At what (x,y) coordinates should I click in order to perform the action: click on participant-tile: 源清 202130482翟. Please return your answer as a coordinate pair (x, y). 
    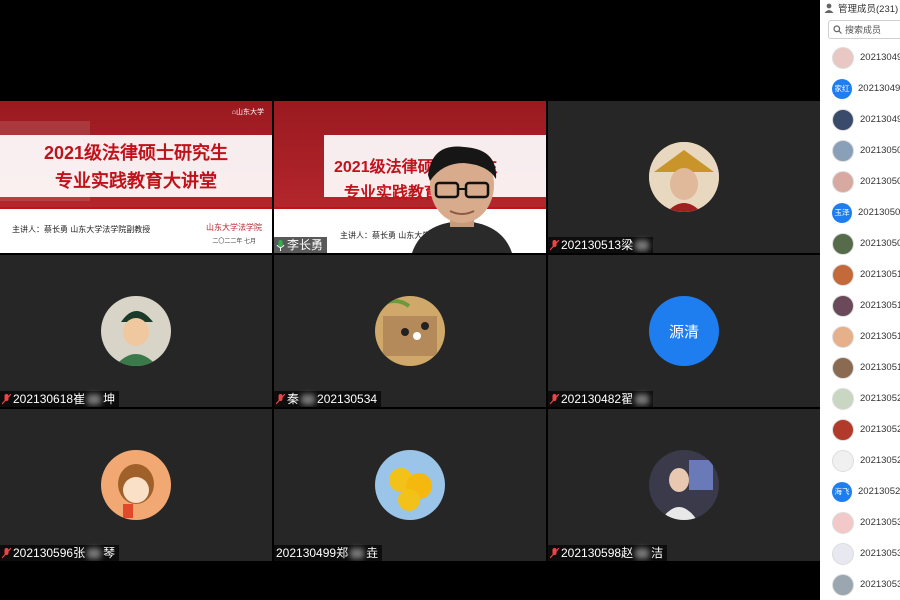
    Looking at the image, I should click on (684, 331).